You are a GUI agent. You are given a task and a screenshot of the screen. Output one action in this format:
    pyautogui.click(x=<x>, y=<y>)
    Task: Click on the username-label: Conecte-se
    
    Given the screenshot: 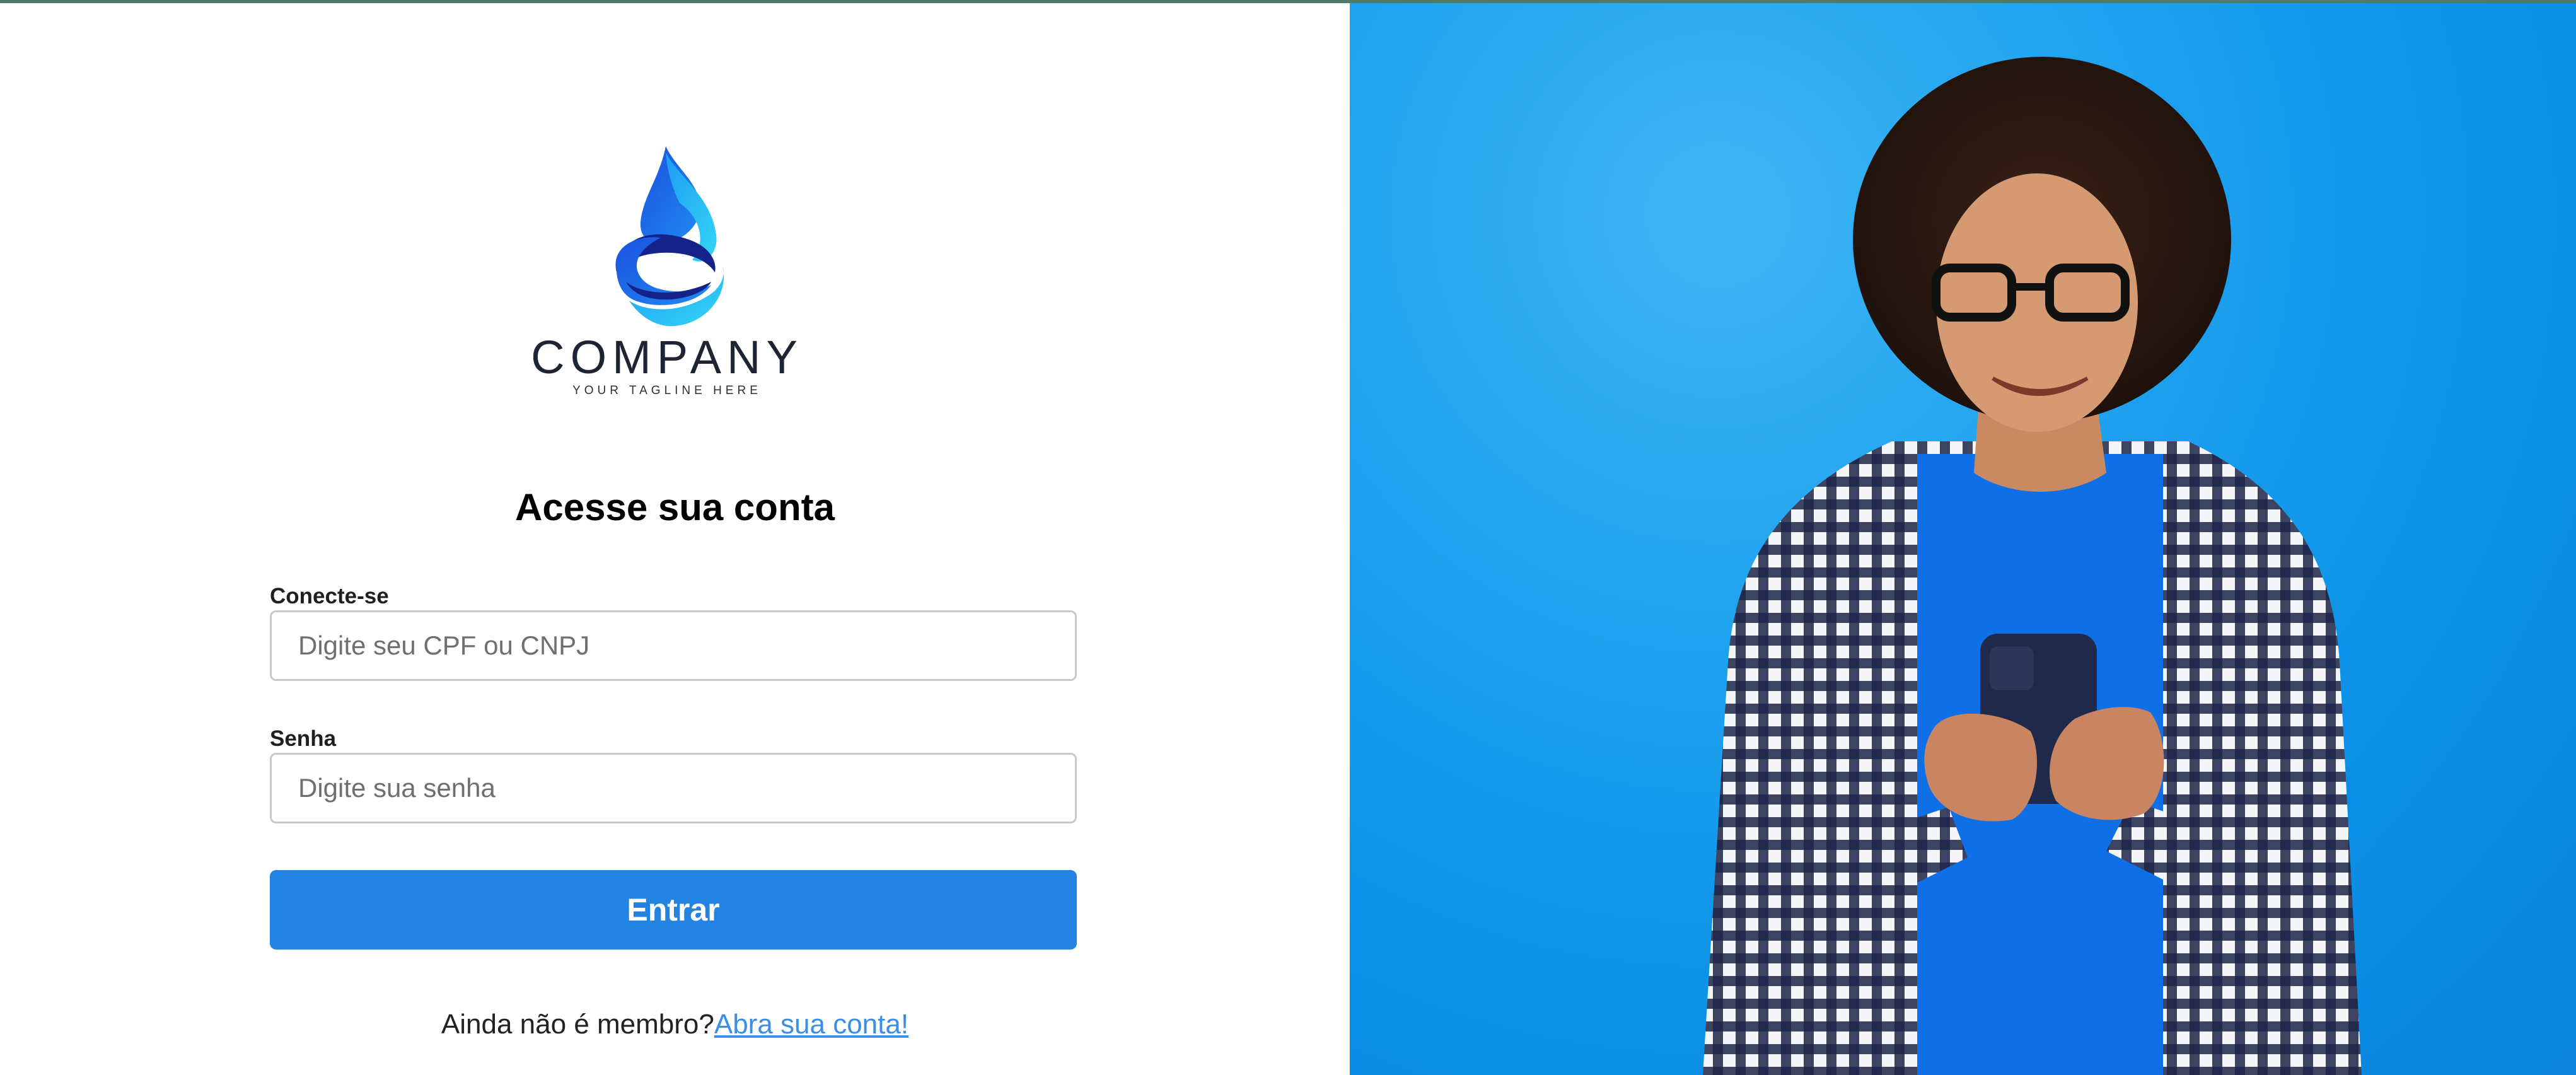 What is the action you would take?
    pyautogui.click(x=330, y=596)
    